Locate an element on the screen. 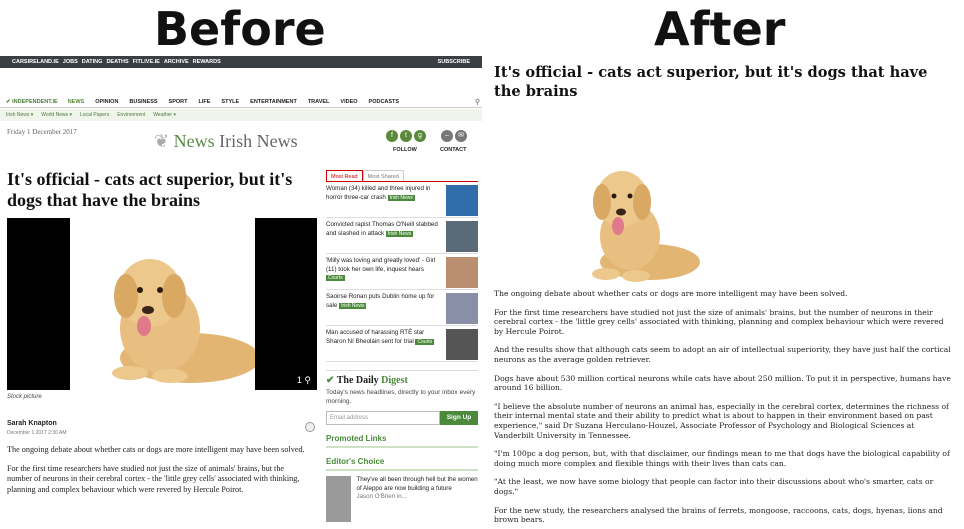 The height and width of the screenshot is (529, 964). editors-choice-heading: Editor's Choice is located at coordinates (402, 464).